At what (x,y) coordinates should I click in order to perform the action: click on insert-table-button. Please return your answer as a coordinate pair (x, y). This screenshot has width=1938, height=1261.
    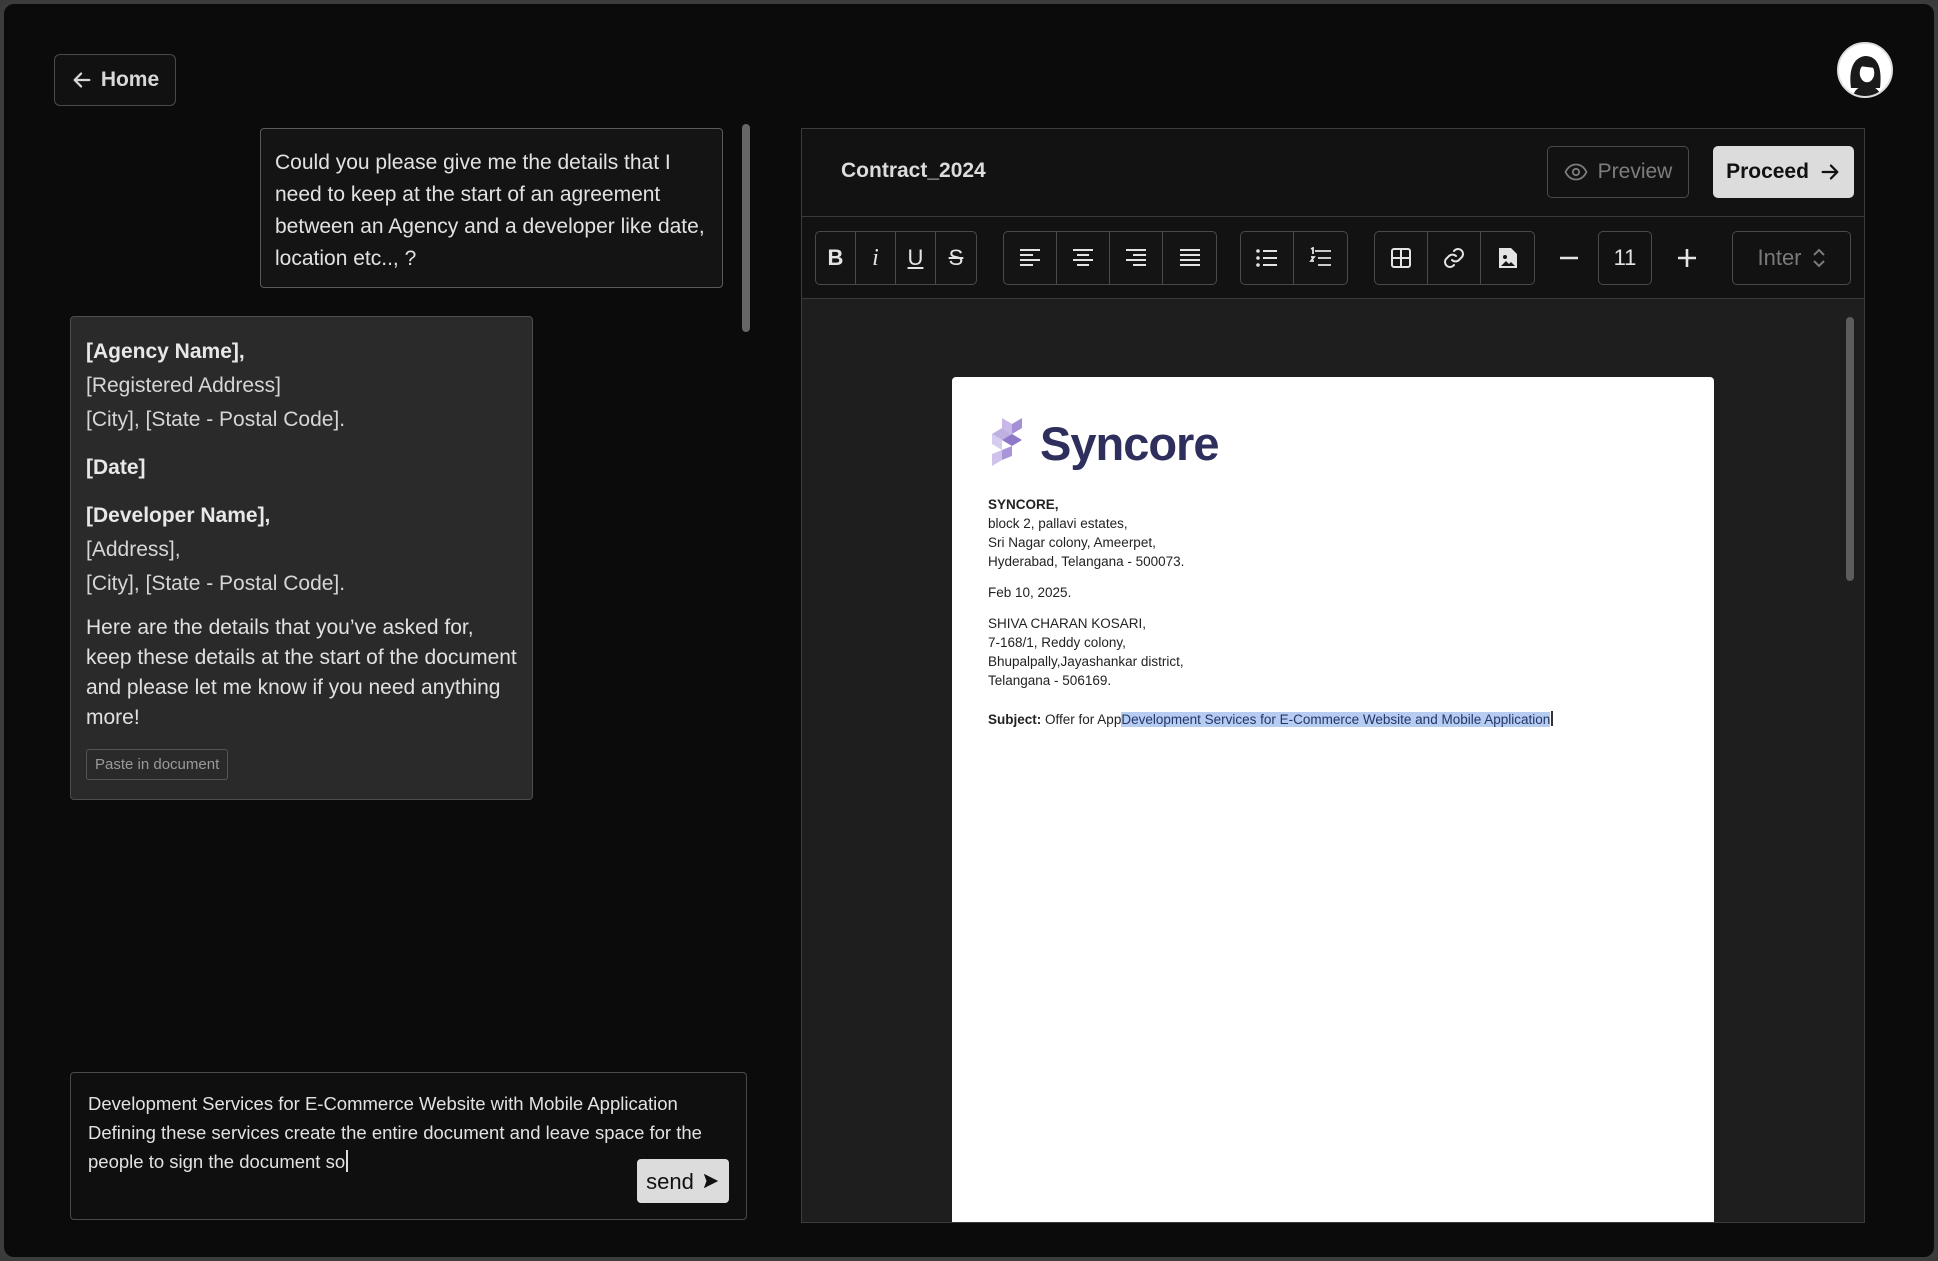
    Looking at the image, I should click on (1401, 258).